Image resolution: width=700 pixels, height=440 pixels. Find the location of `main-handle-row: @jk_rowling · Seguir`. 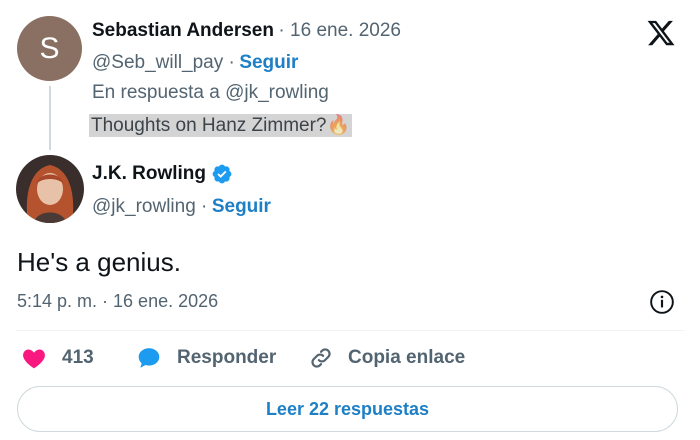

main-handle-row: @jk_rowling · Seguir is located at coordinates (181, 207).